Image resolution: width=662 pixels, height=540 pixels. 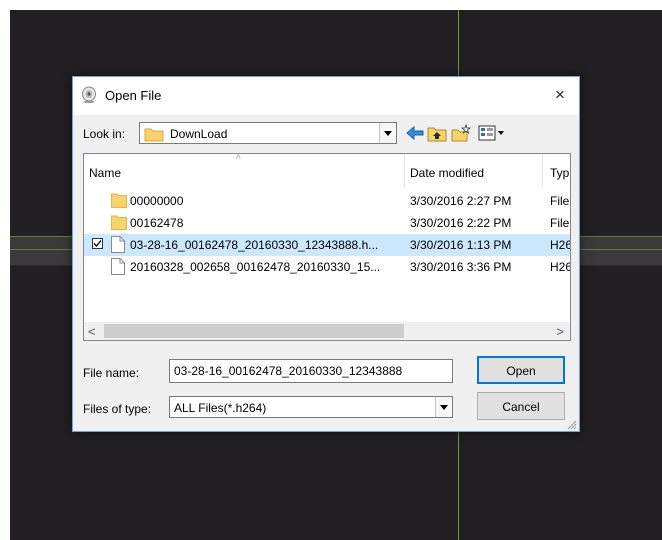 I want to click on list-item: 00000000 3/30/2016 2:27 PM File, so click(x=327, y=201).